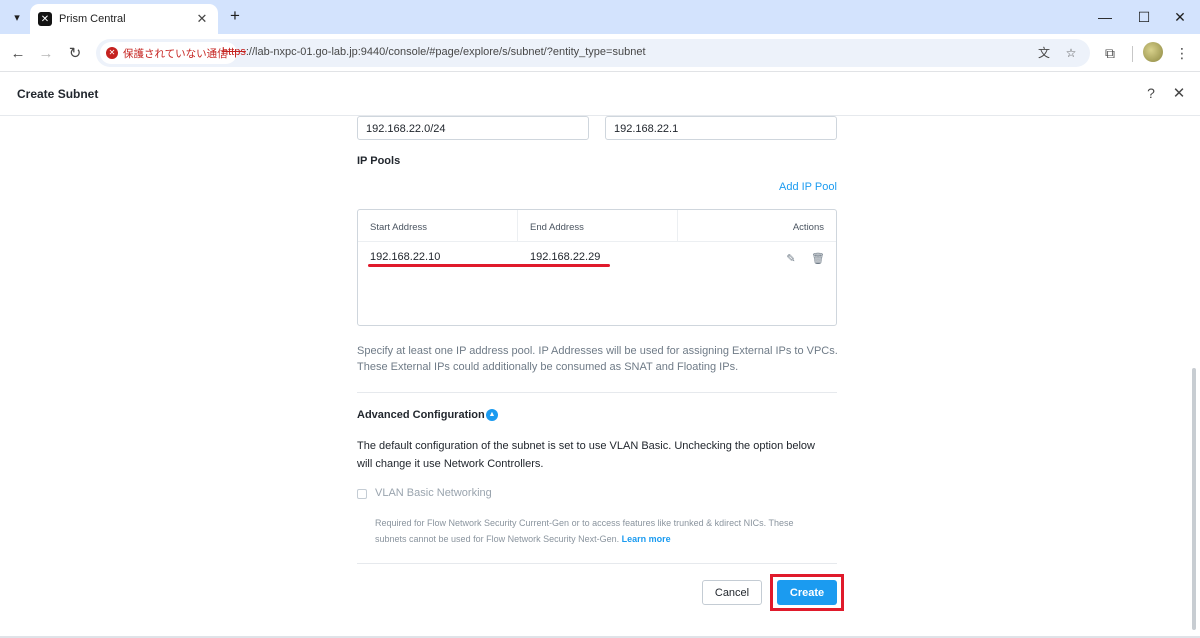 The image size is (1200, 638). I want to click on end-address-cell: 192.168.22.29, so click(565, 257).